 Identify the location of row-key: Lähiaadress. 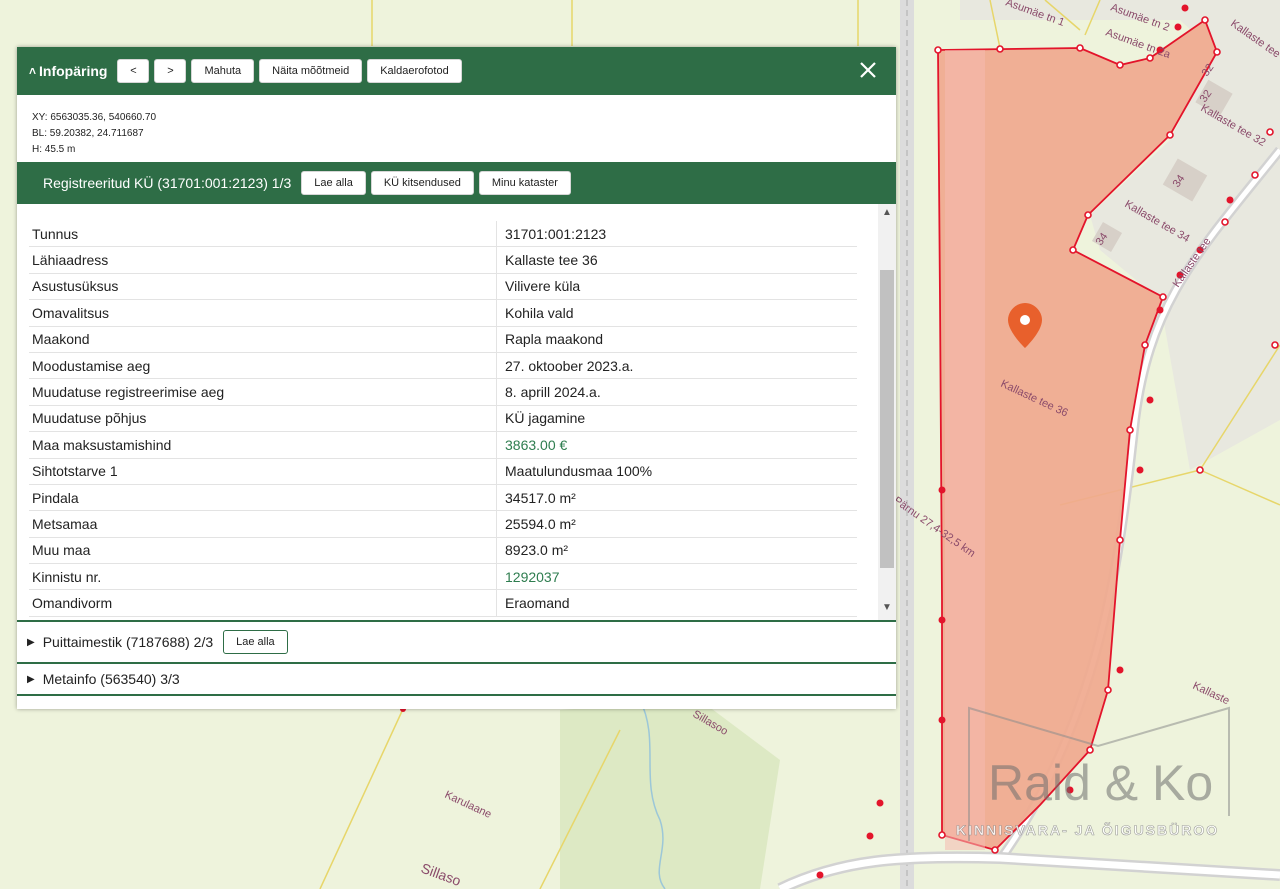
(263, 260).